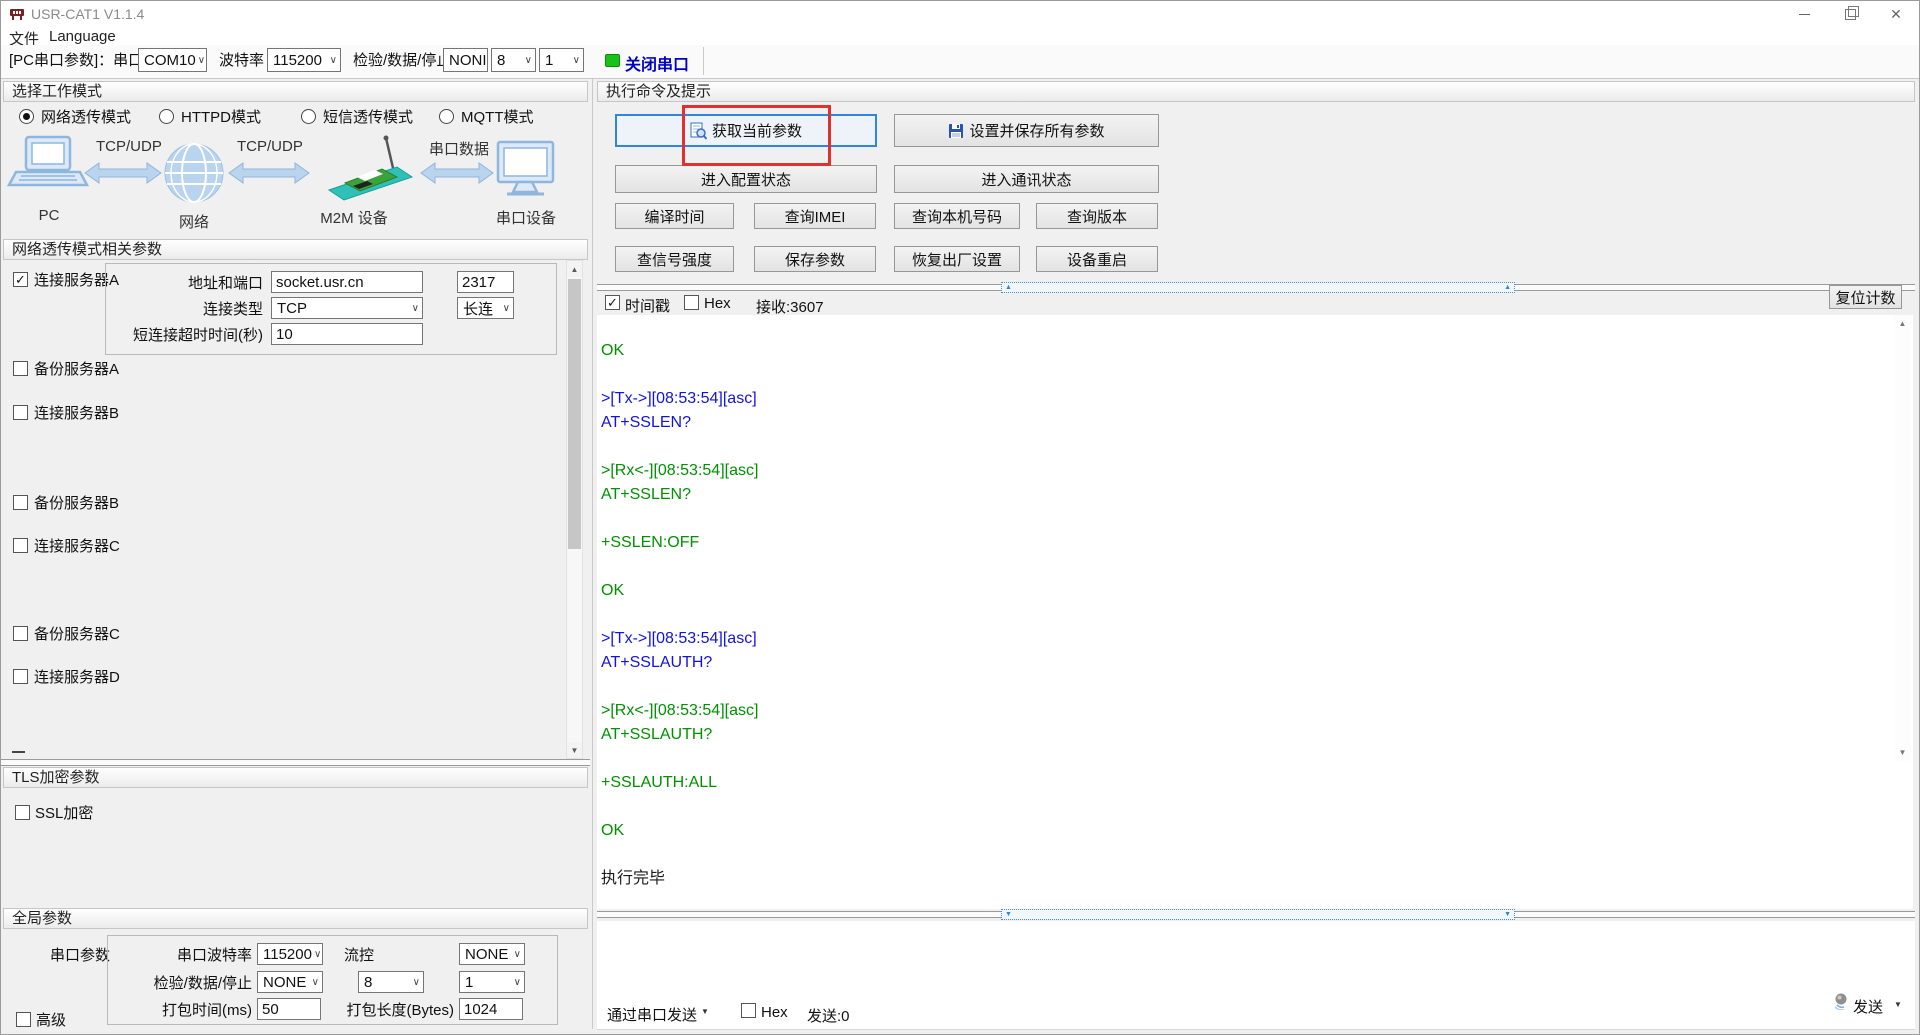  I want to click on server-c-checkbox, so click(20, 545).